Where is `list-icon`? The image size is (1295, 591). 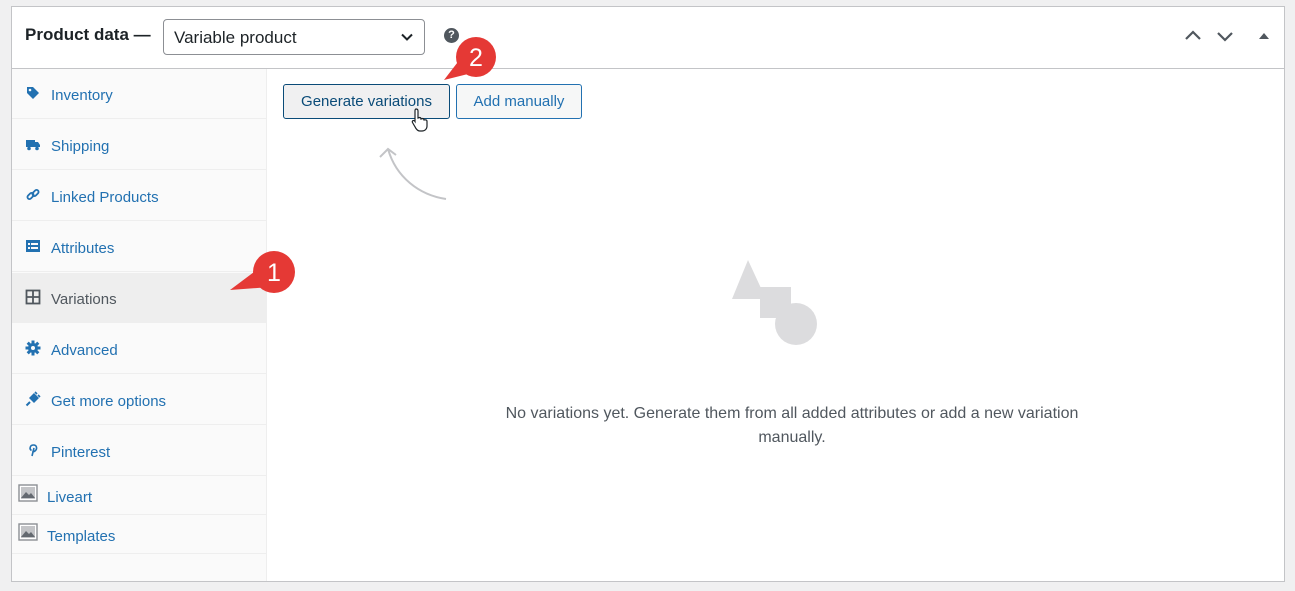 list-icon is located at coordinates (33, 246).